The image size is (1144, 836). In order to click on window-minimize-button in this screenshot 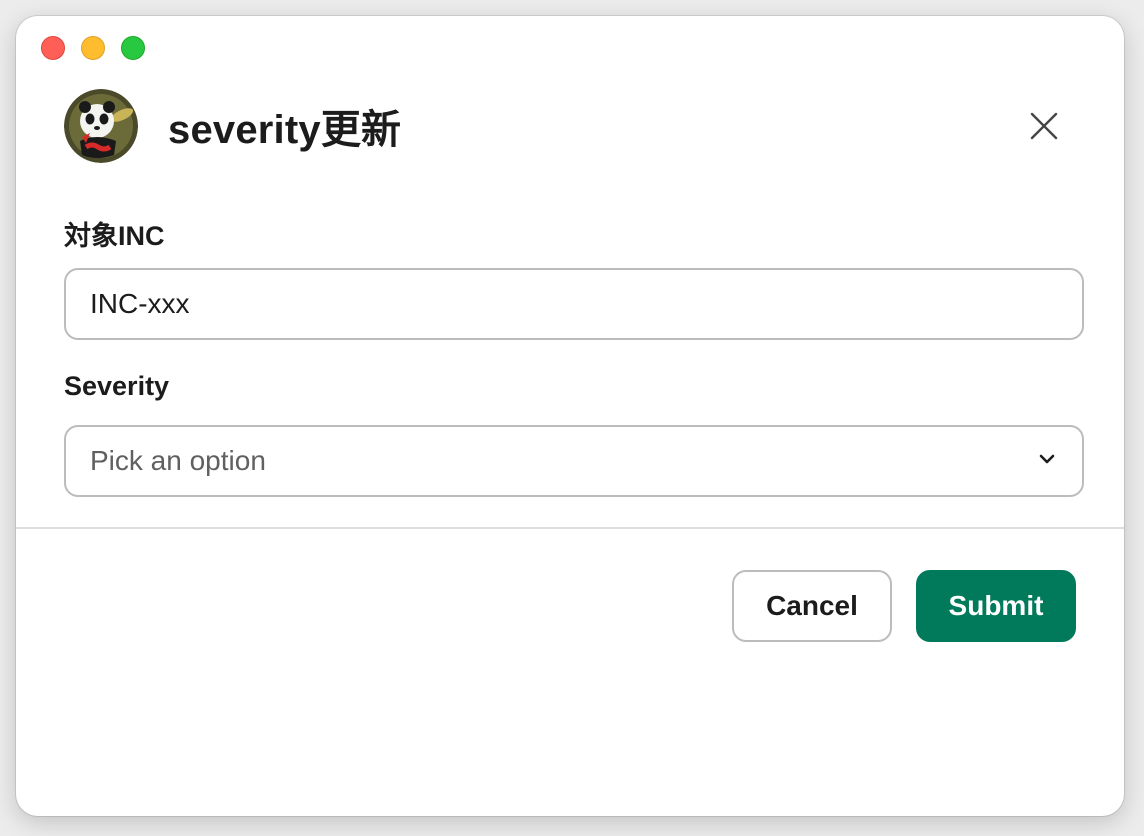, I will do `click(93, 48)`.